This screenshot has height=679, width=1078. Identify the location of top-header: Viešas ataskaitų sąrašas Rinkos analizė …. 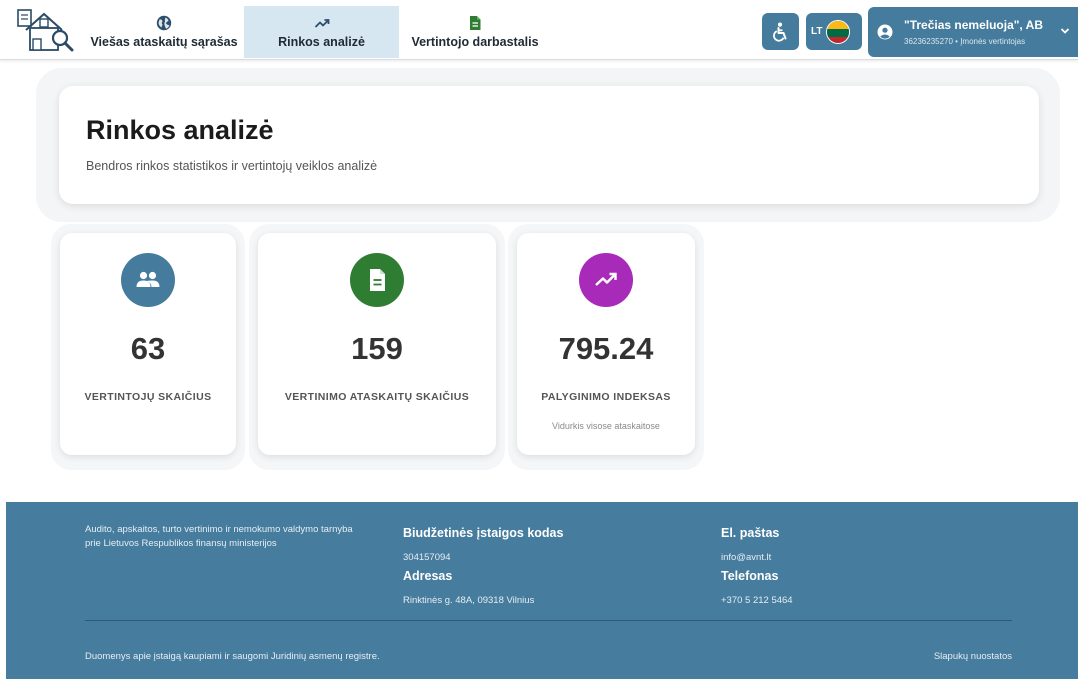
(539, 30).